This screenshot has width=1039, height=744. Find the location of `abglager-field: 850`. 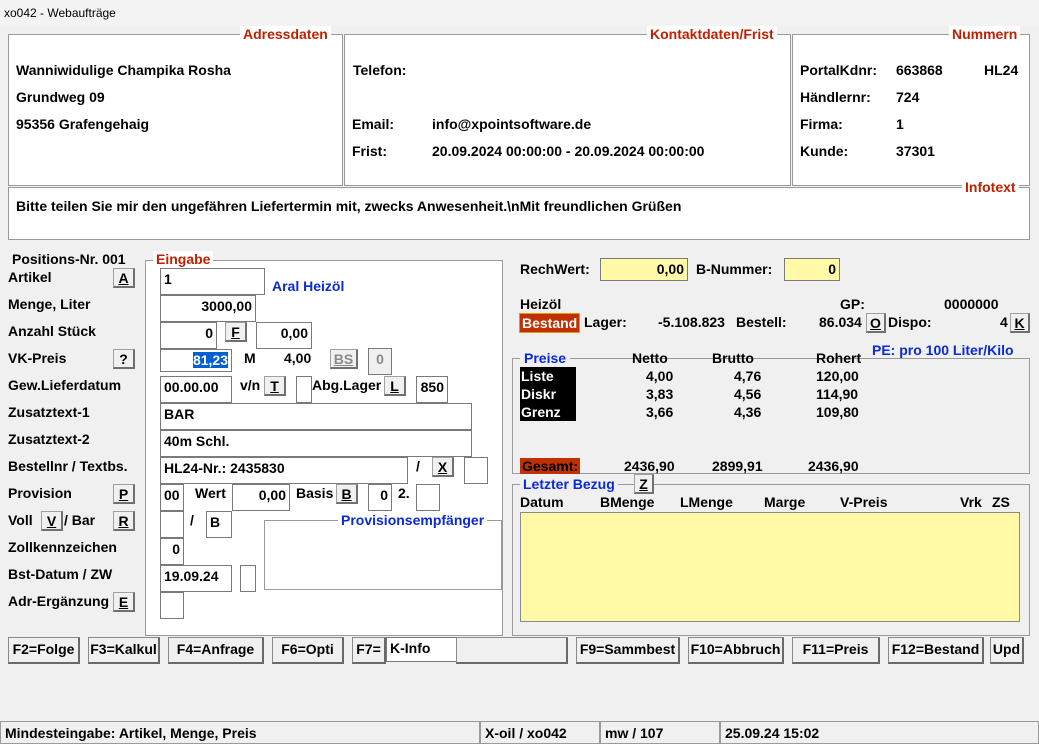

abglager-field: 850 is located at coordinates (432, 389).